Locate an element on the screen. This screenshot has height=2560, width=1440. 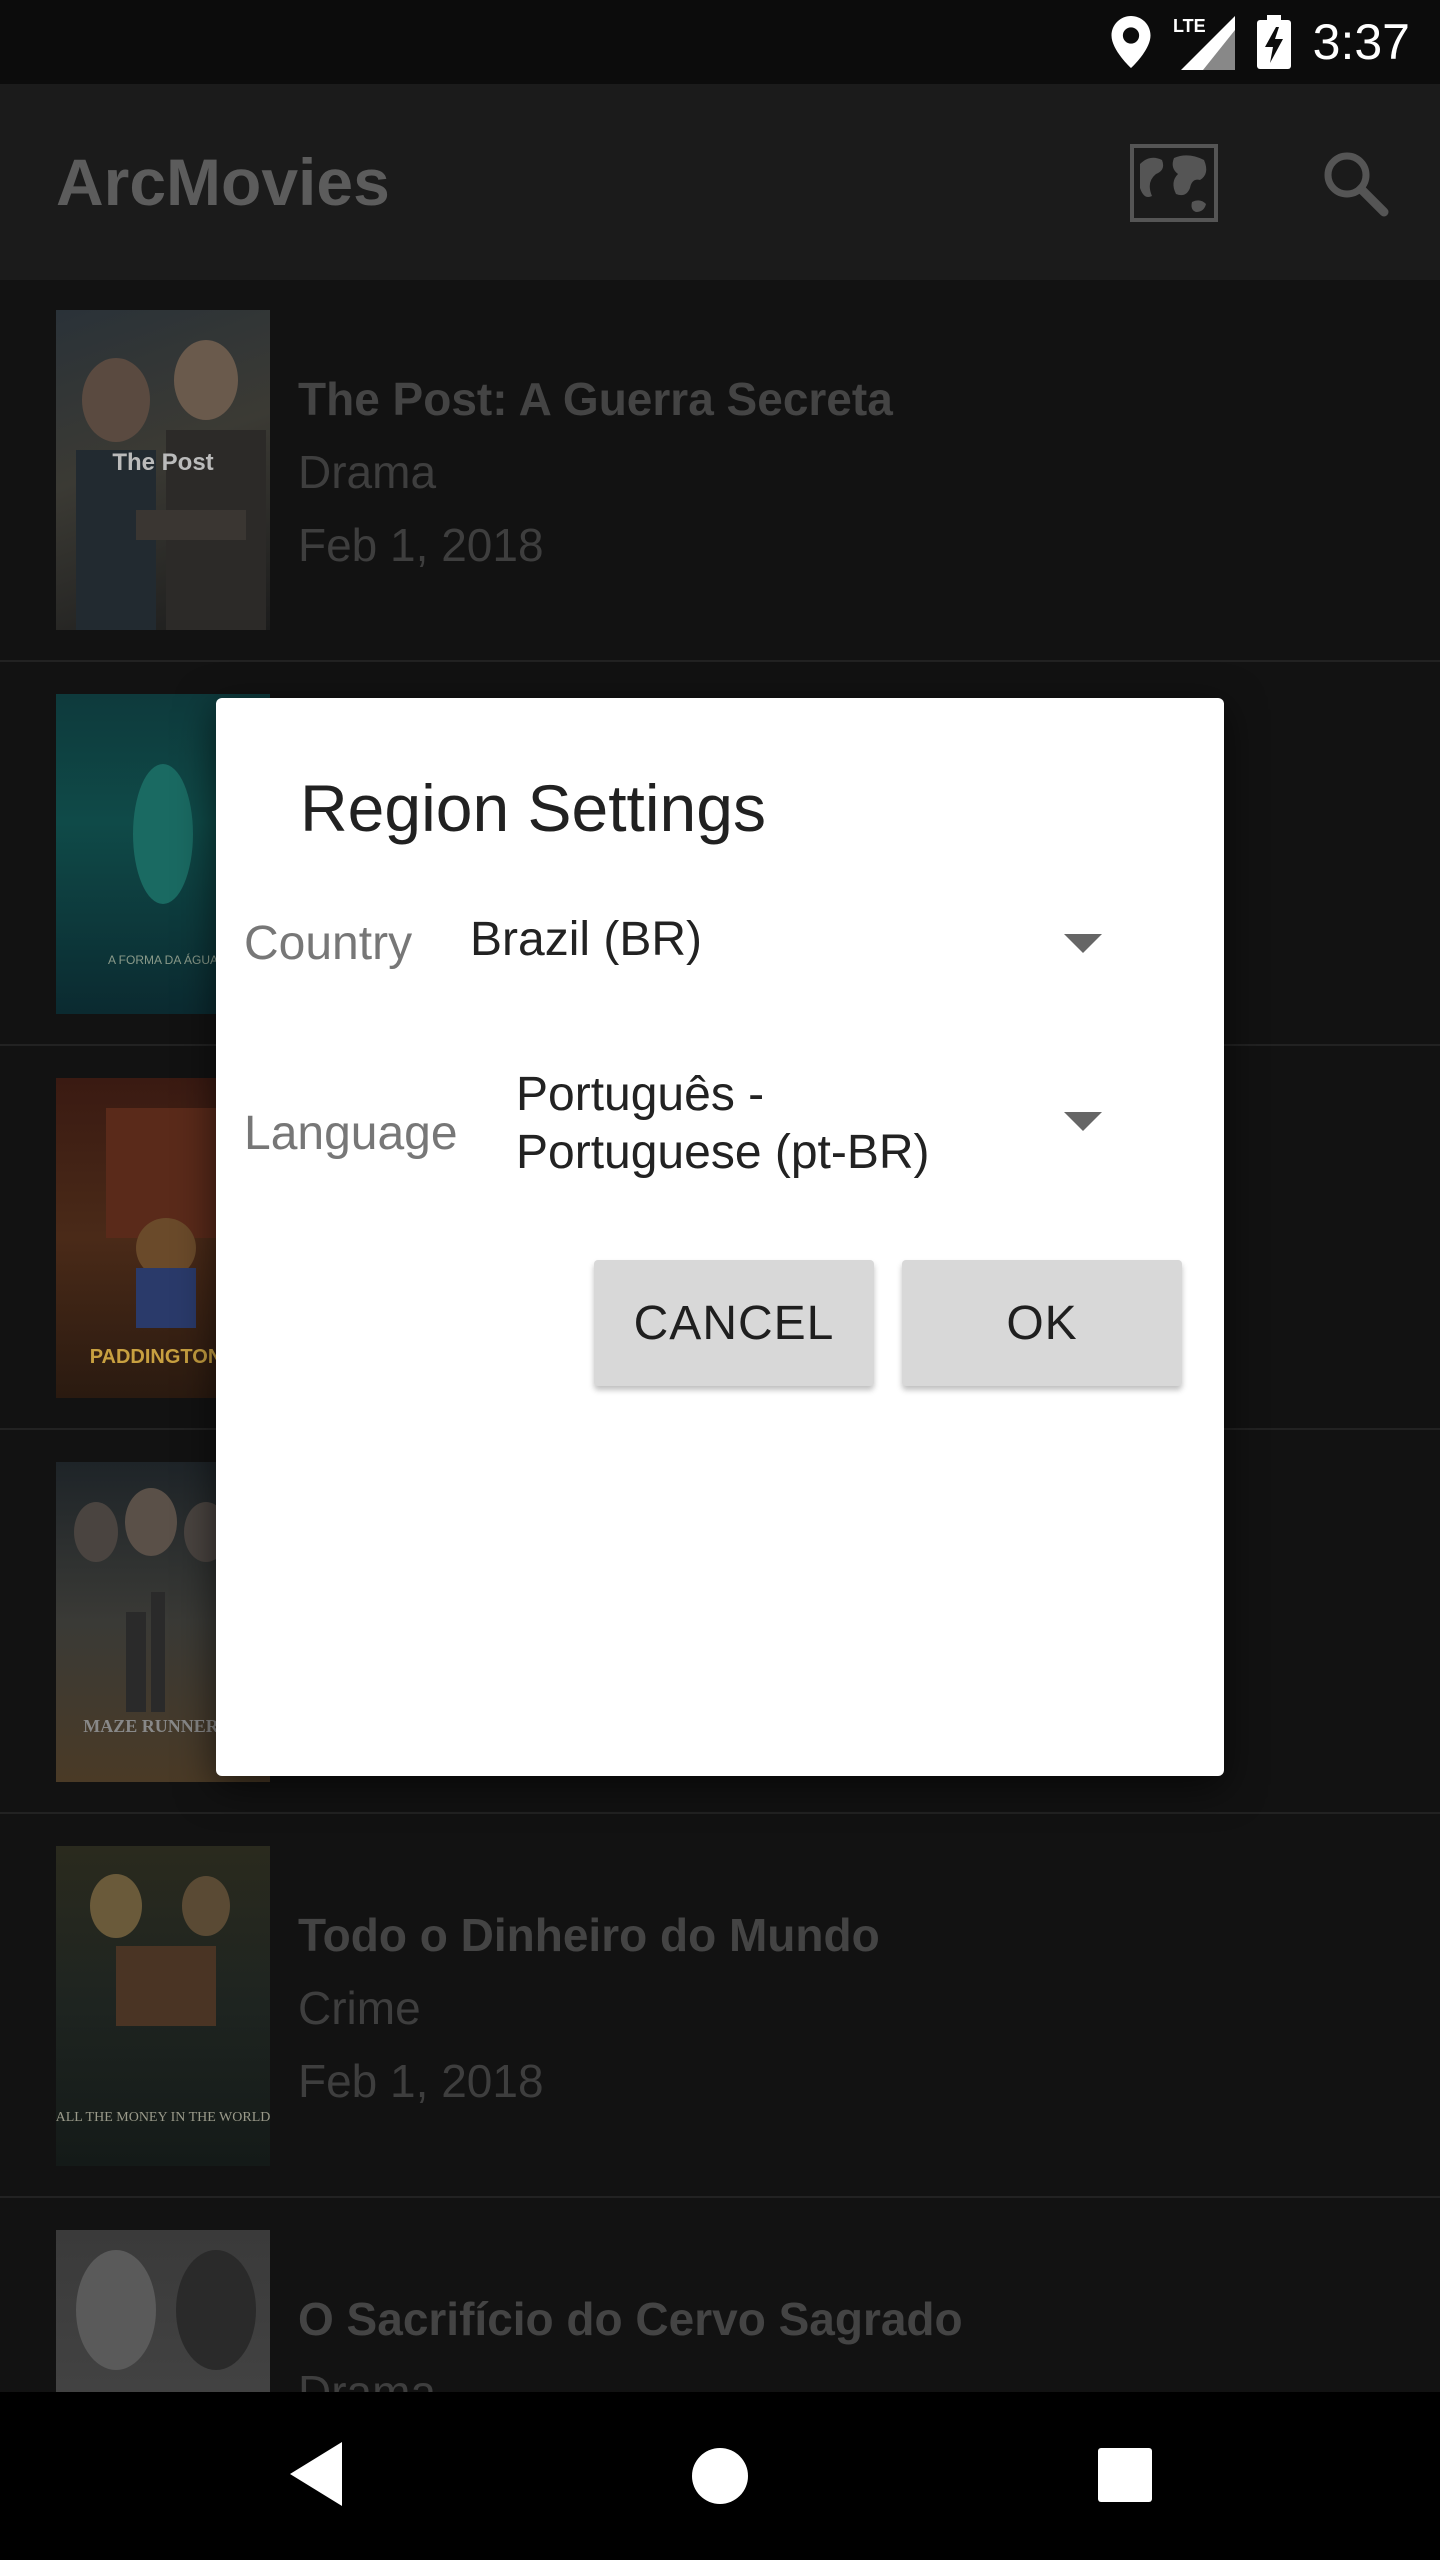
app-bar: ArcMovies is located at coordinates (720, 182).